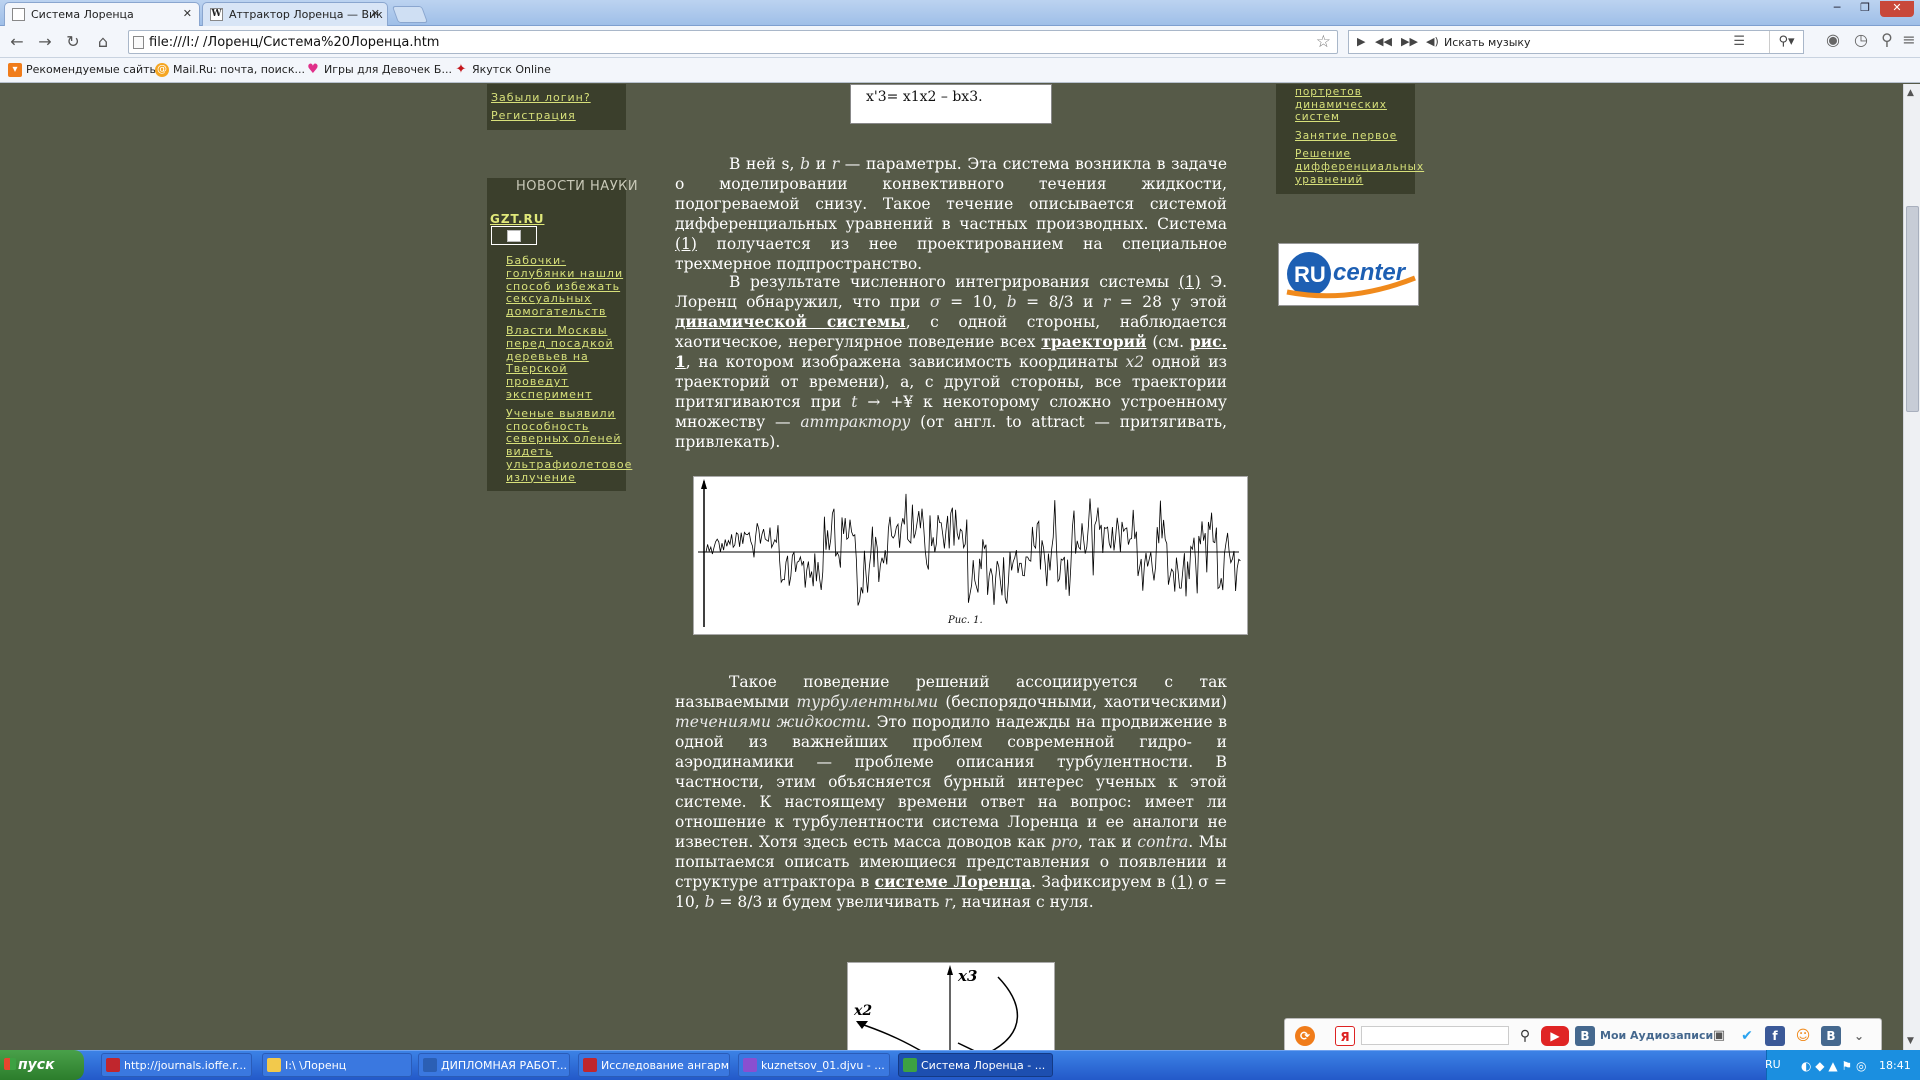 This screenshot has height=1080, width=1920. Describe the element at coordinates (1719, 1036) in the screenshot. I see `camera-icon: ▣` at that location.